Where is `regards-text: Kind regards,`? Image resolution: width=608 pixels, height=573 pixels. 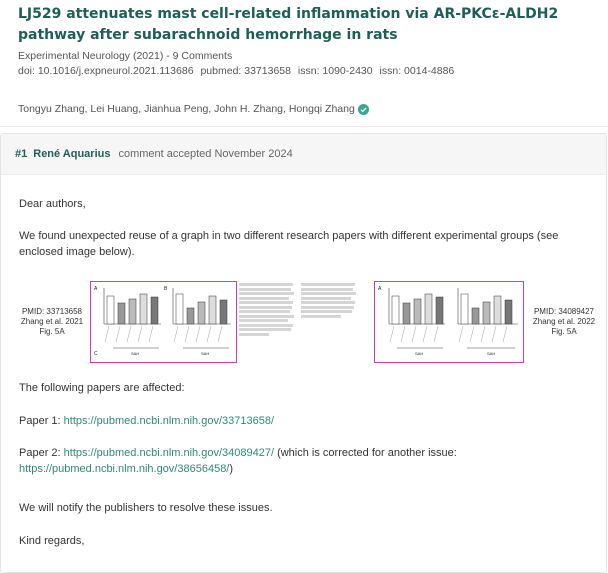 regards-text: Kind regards, is located at coordinates (52, 541).